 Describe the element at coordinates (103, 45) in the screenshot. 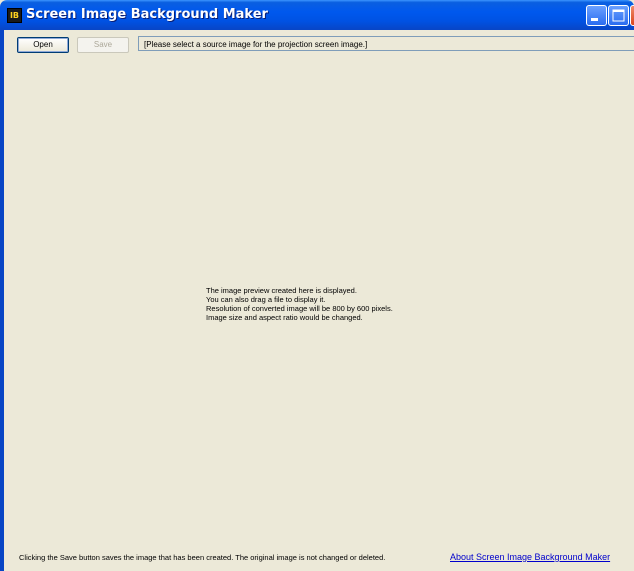

I see `save-button: Save` at that location.